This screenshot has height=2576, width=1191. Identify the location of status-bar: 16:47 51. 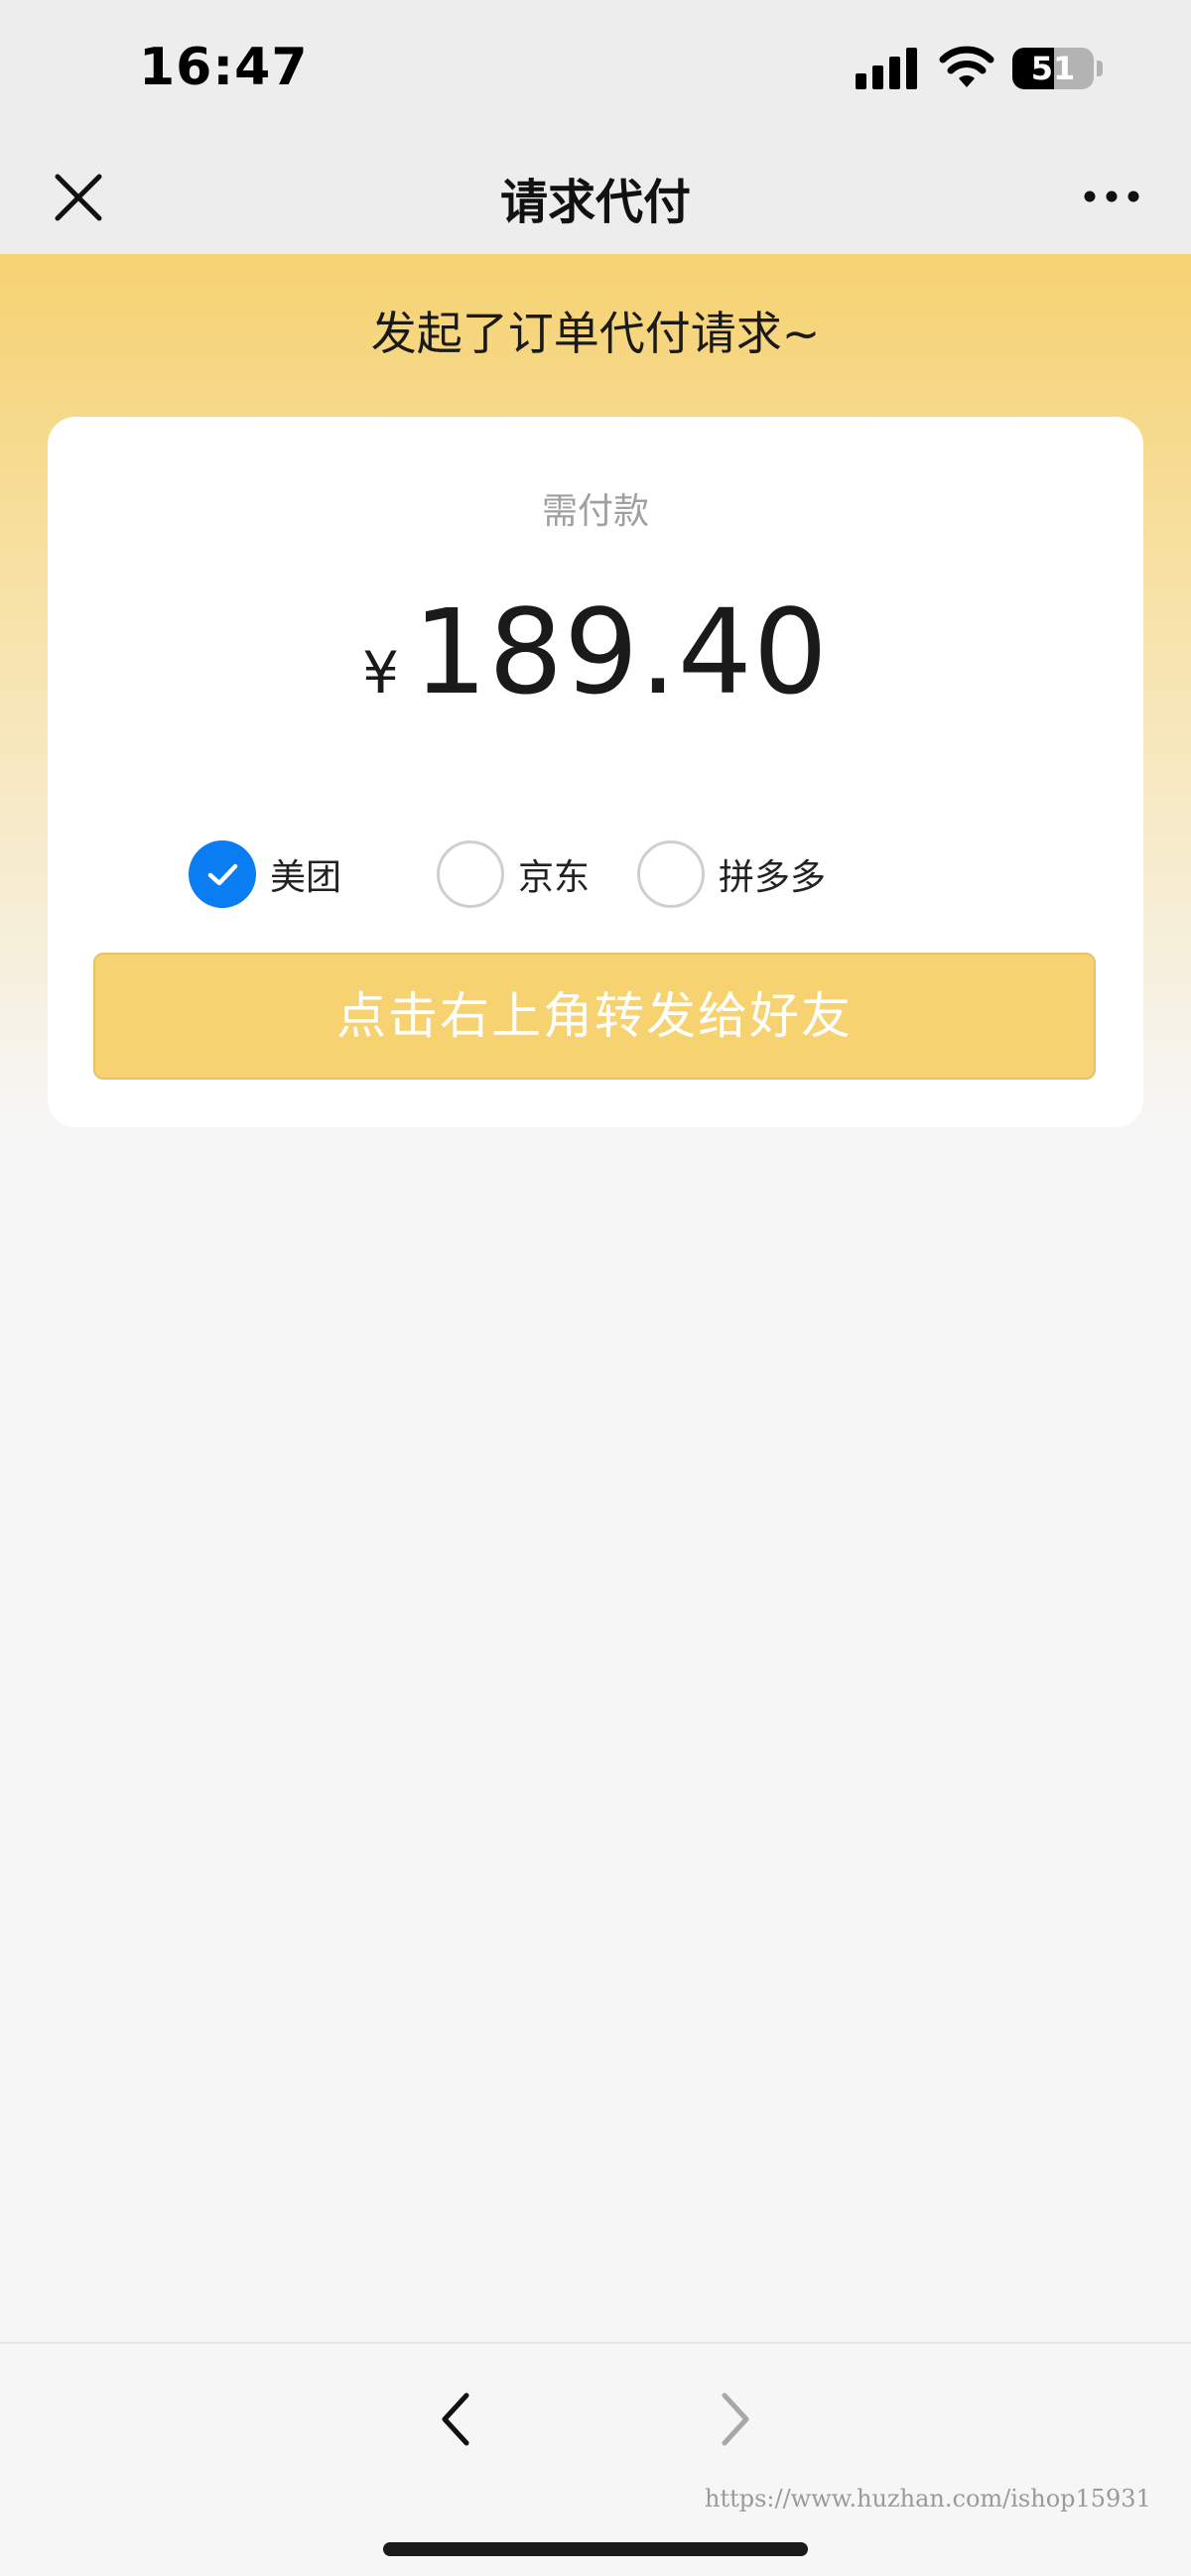
(595, 70).